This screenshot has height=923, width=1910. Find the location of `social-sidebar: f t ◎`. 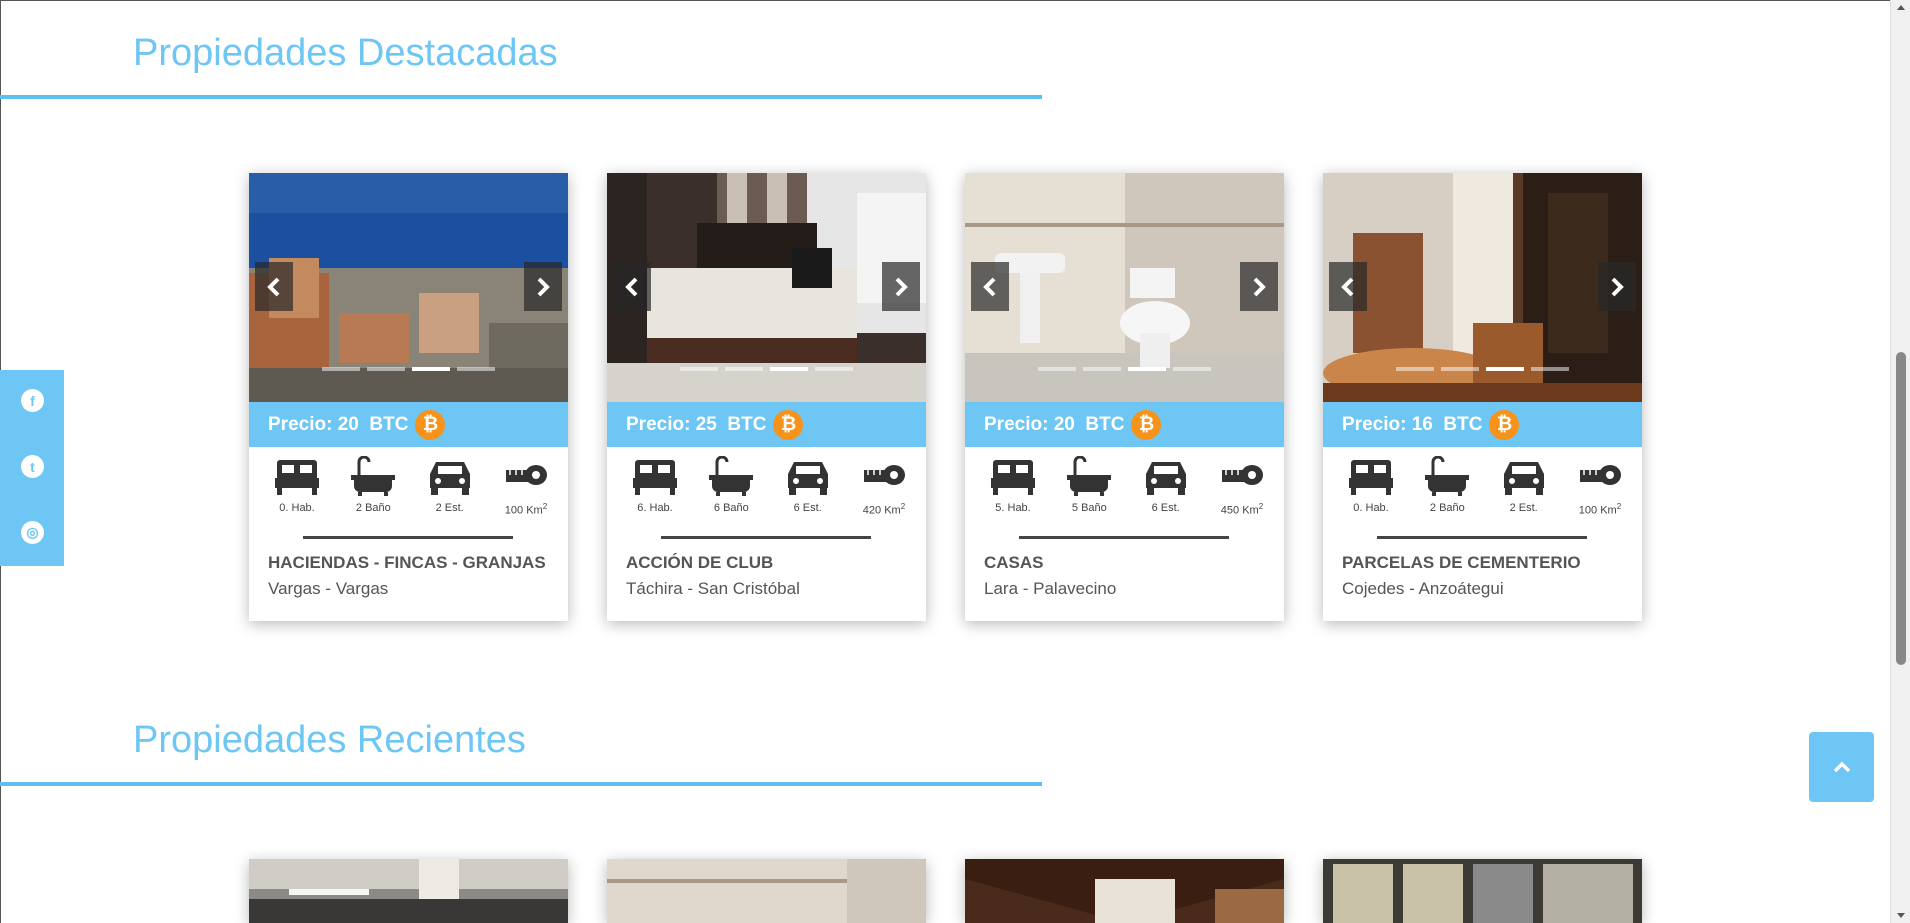

social-sidebar: f t ◎ is located at coordinates (32, 468).